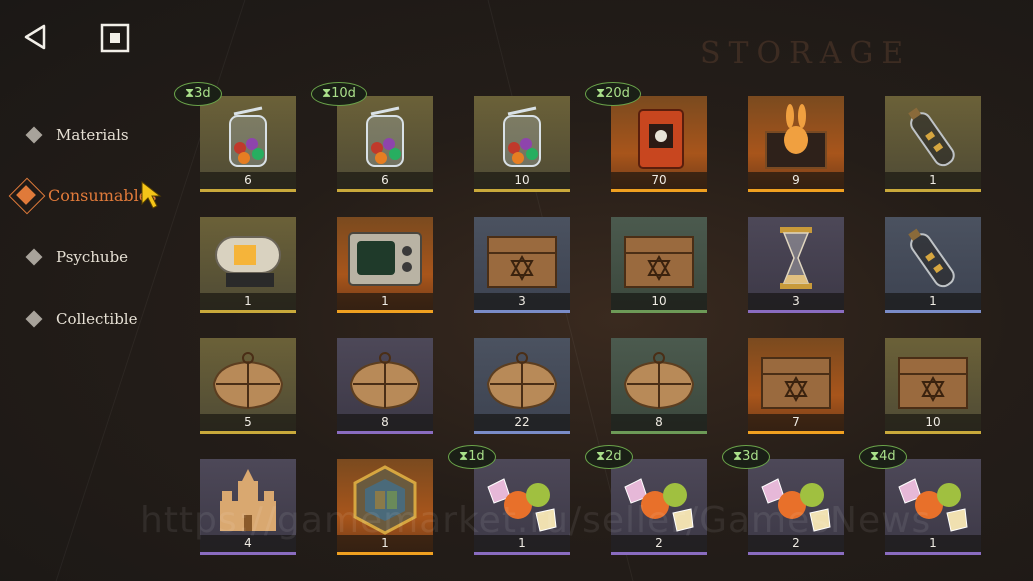 The image size is (1033, 581). What do you see at coordinates (887, 456) in the screenshot?
I see `timer-text: 4d` at bounding box center [887, 456].